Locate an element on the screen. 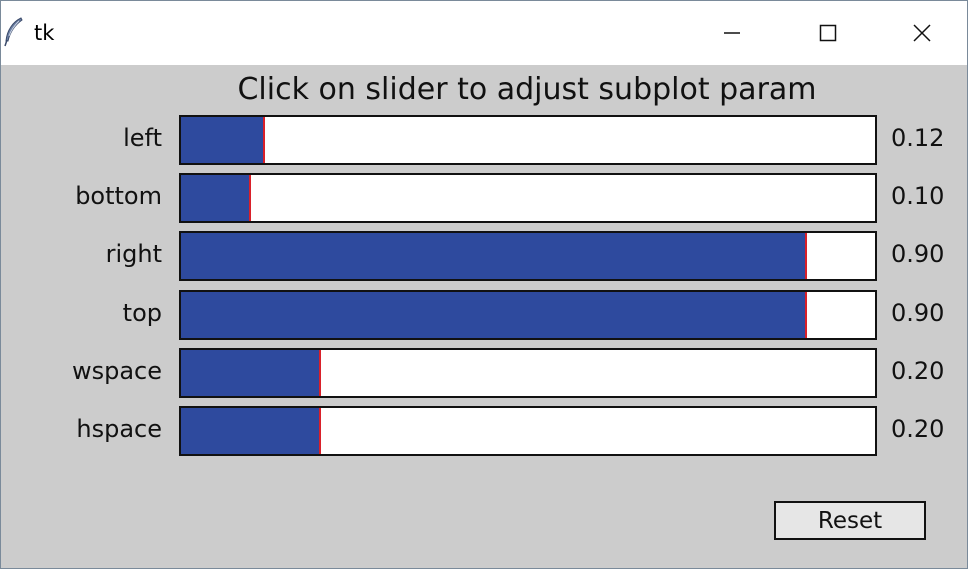 The width and height of the screenshot is (968, 569). slider-row-right: right 0.90 is located at coordinates (484, 256).